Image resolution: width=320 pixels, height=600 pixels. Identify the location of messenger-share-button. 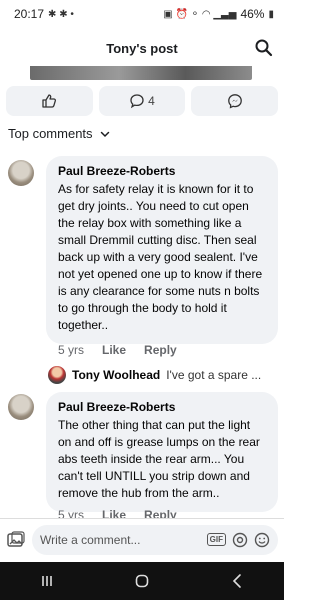
(235, 101).